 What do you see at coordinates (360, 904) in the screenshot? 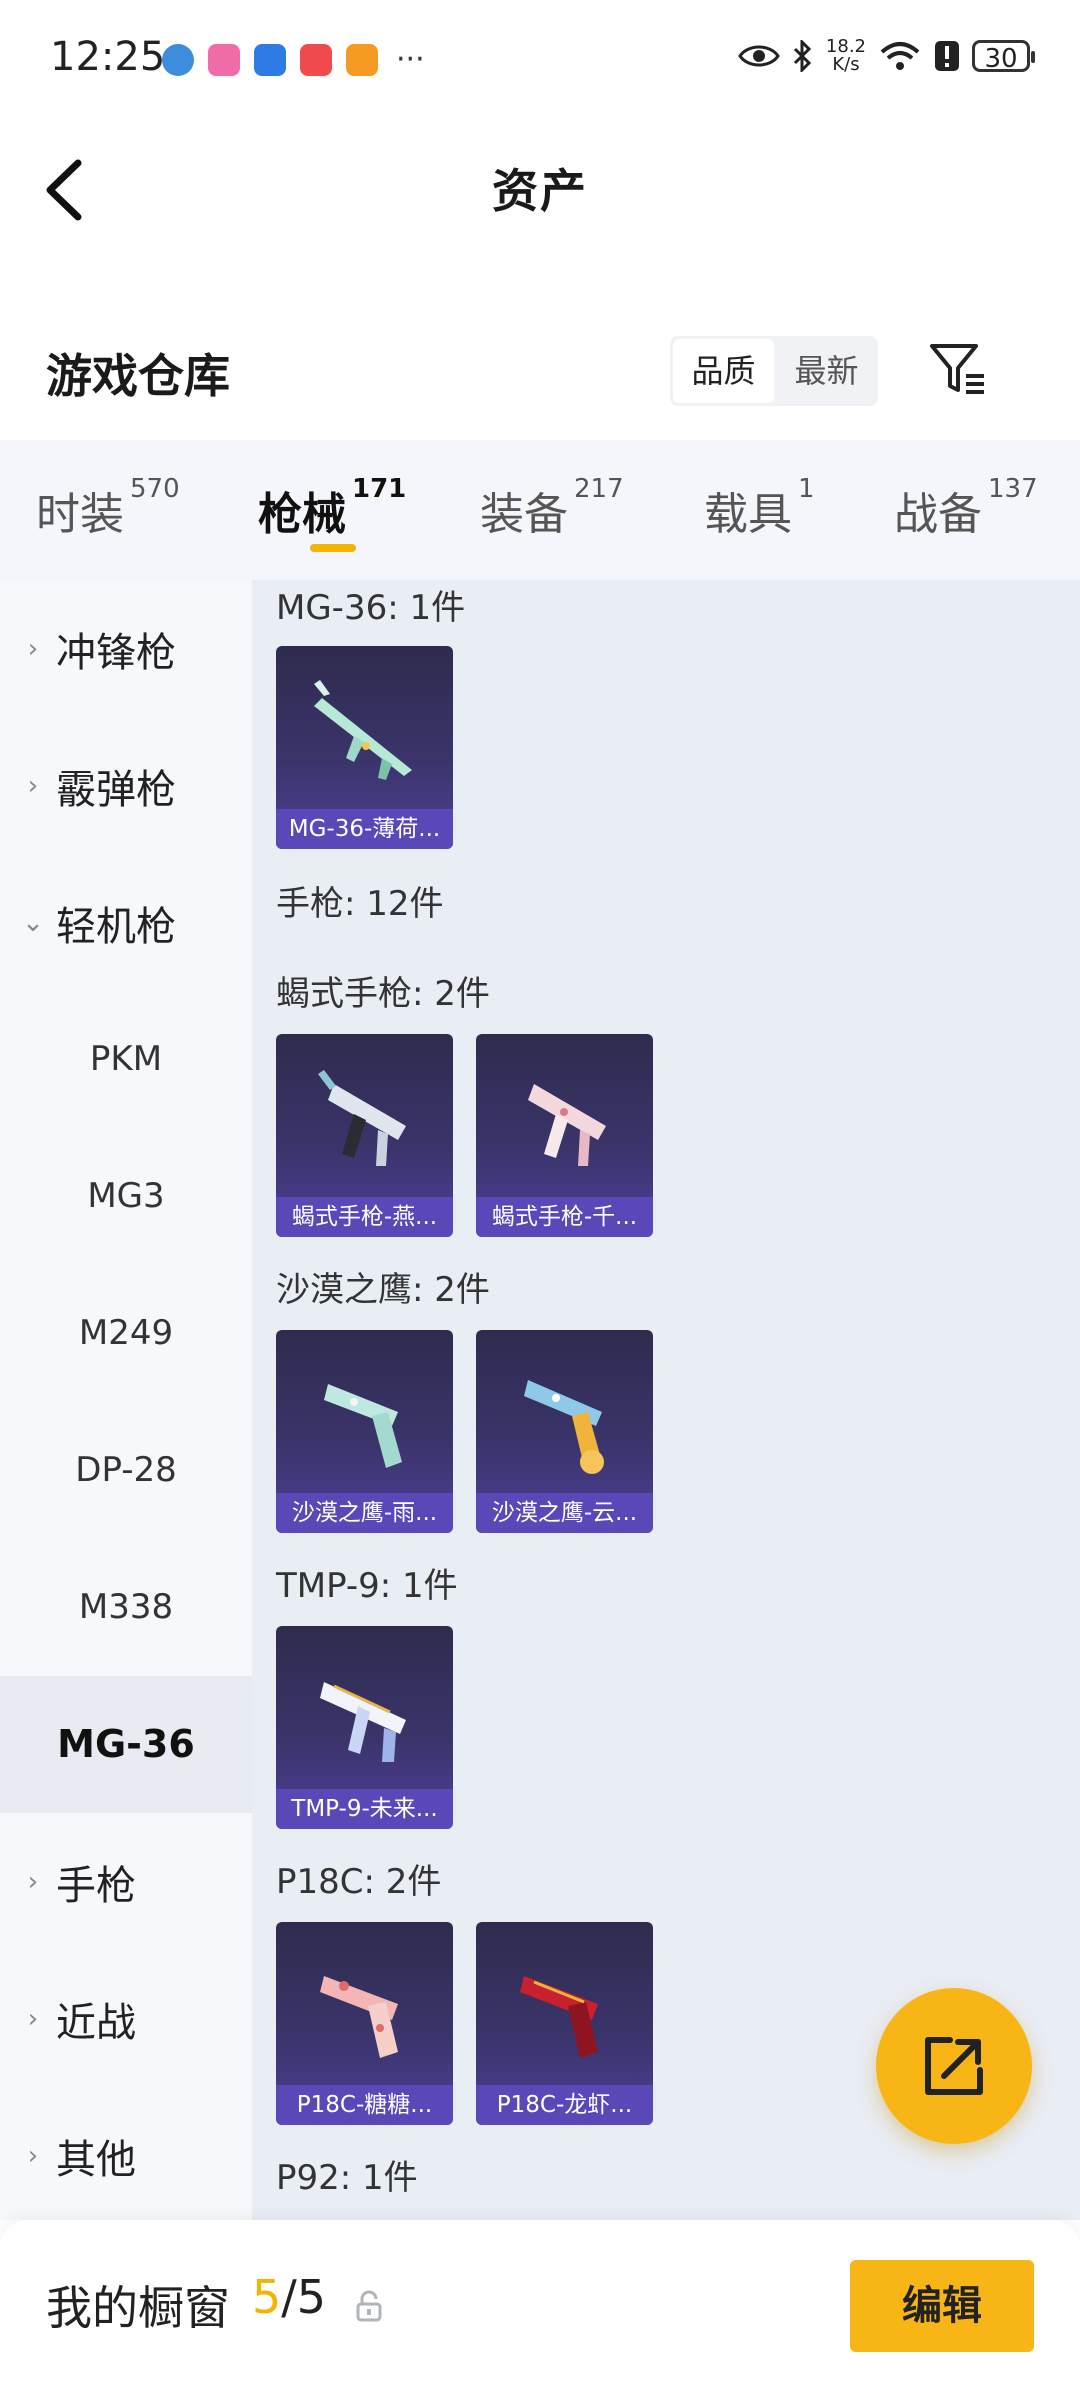
I see `group-label-pistol: 手枪: 12件` at bounding box center [360, 904].